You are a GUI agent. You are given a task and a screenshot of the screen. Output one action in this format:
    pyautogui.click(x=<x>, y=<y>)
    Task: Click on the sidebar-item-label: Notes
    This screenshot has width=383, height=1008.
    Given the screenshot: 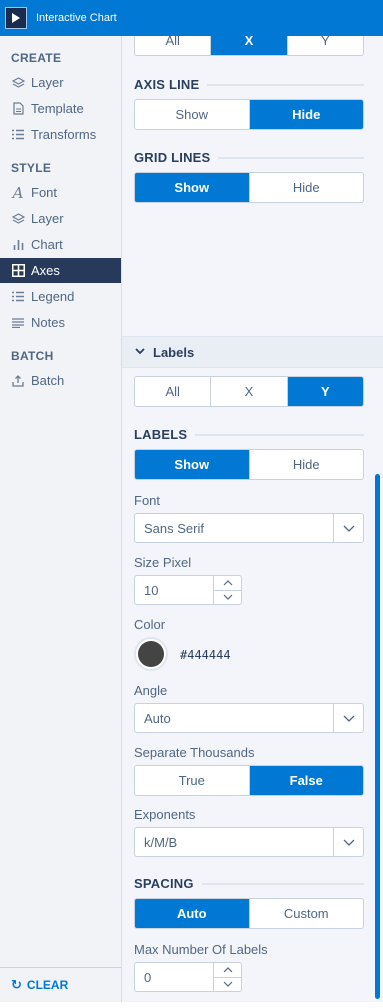 What is the action you would take?
    pyautogui.click(x=48, y=322)
    